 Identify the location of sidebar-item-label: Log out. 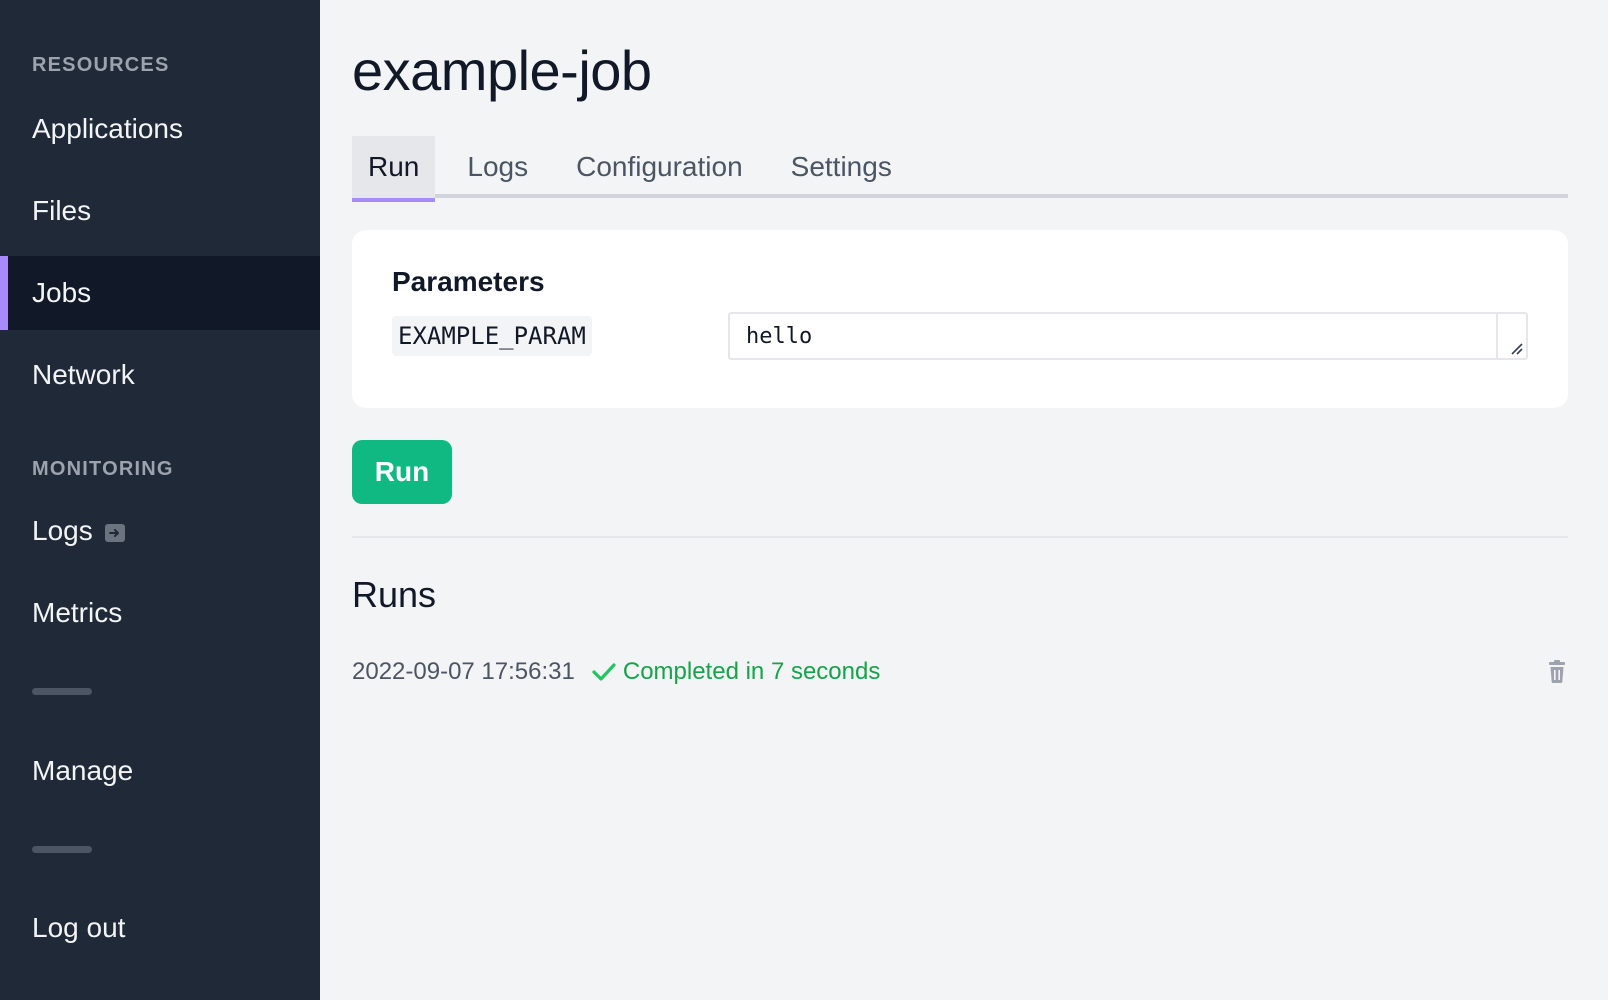
(79, 927).